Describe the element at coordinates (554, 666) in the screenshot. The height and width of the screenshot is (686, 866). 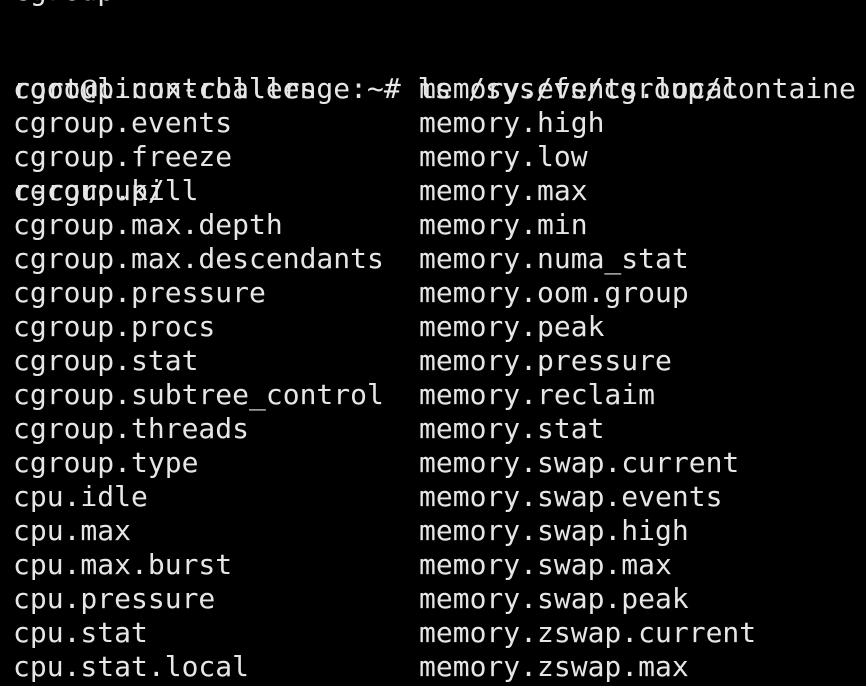
I see `file-entry: memory.zswap.max` at that location.